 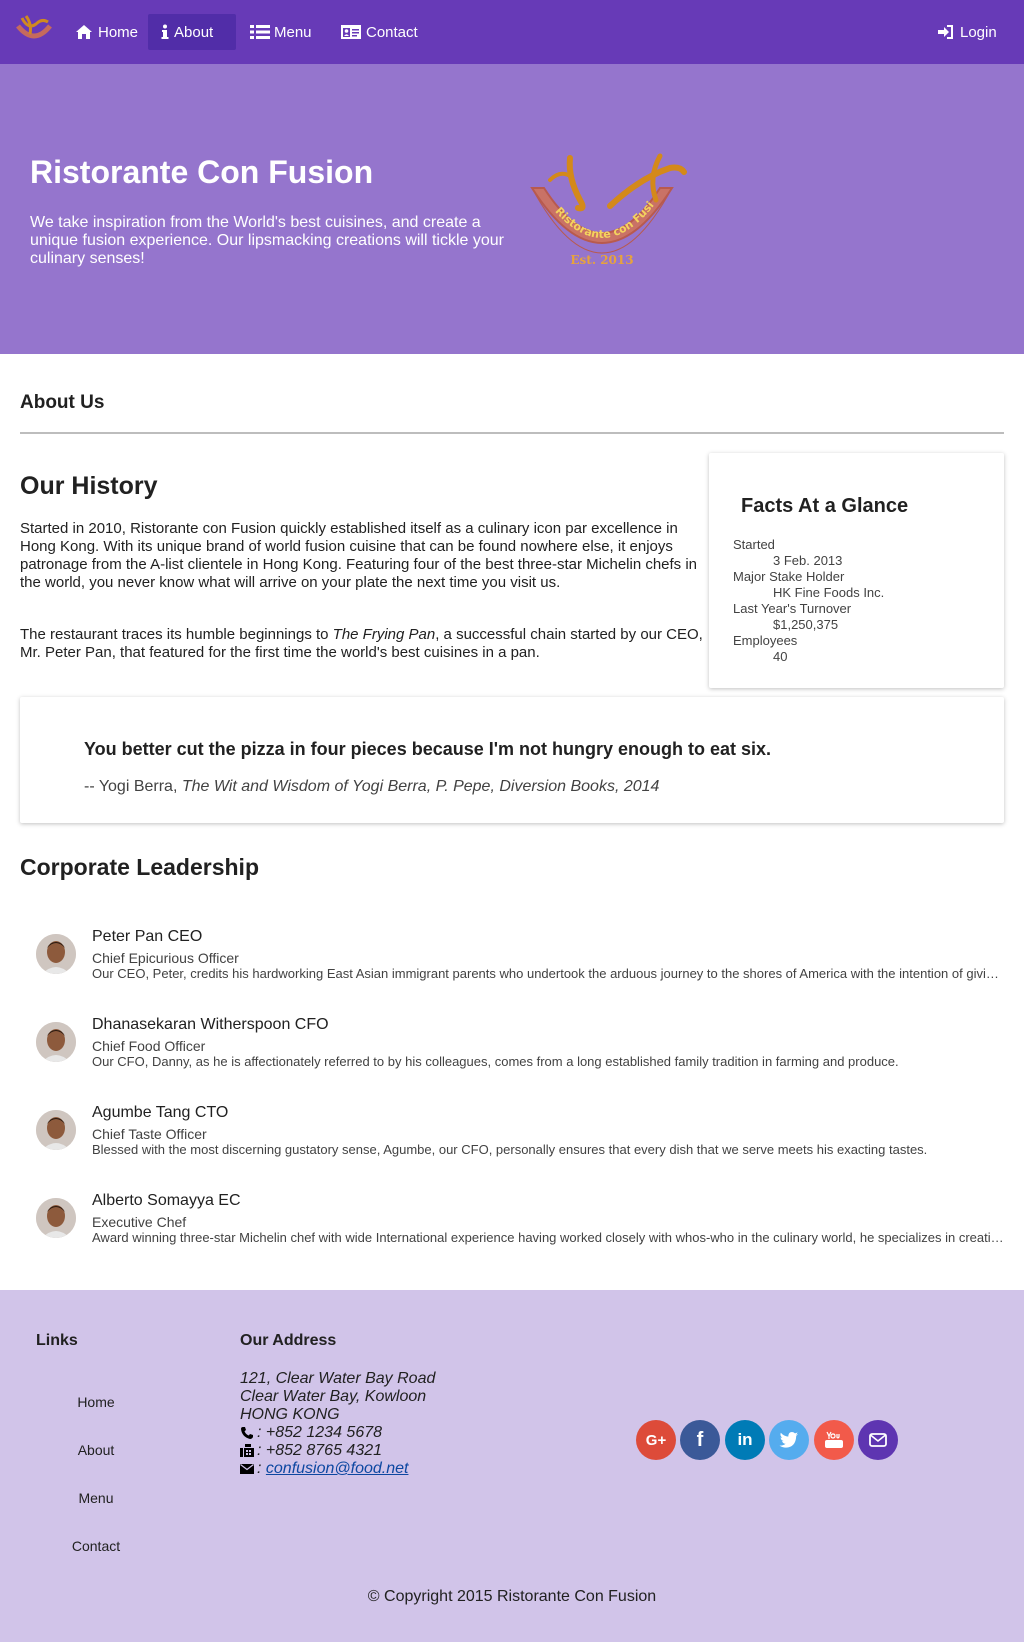 What do you see at coordinates (160, 1112) in the screenshot?
I see `leader-name: Agumbe Tang CTO` at bounding box center [160, 1112].